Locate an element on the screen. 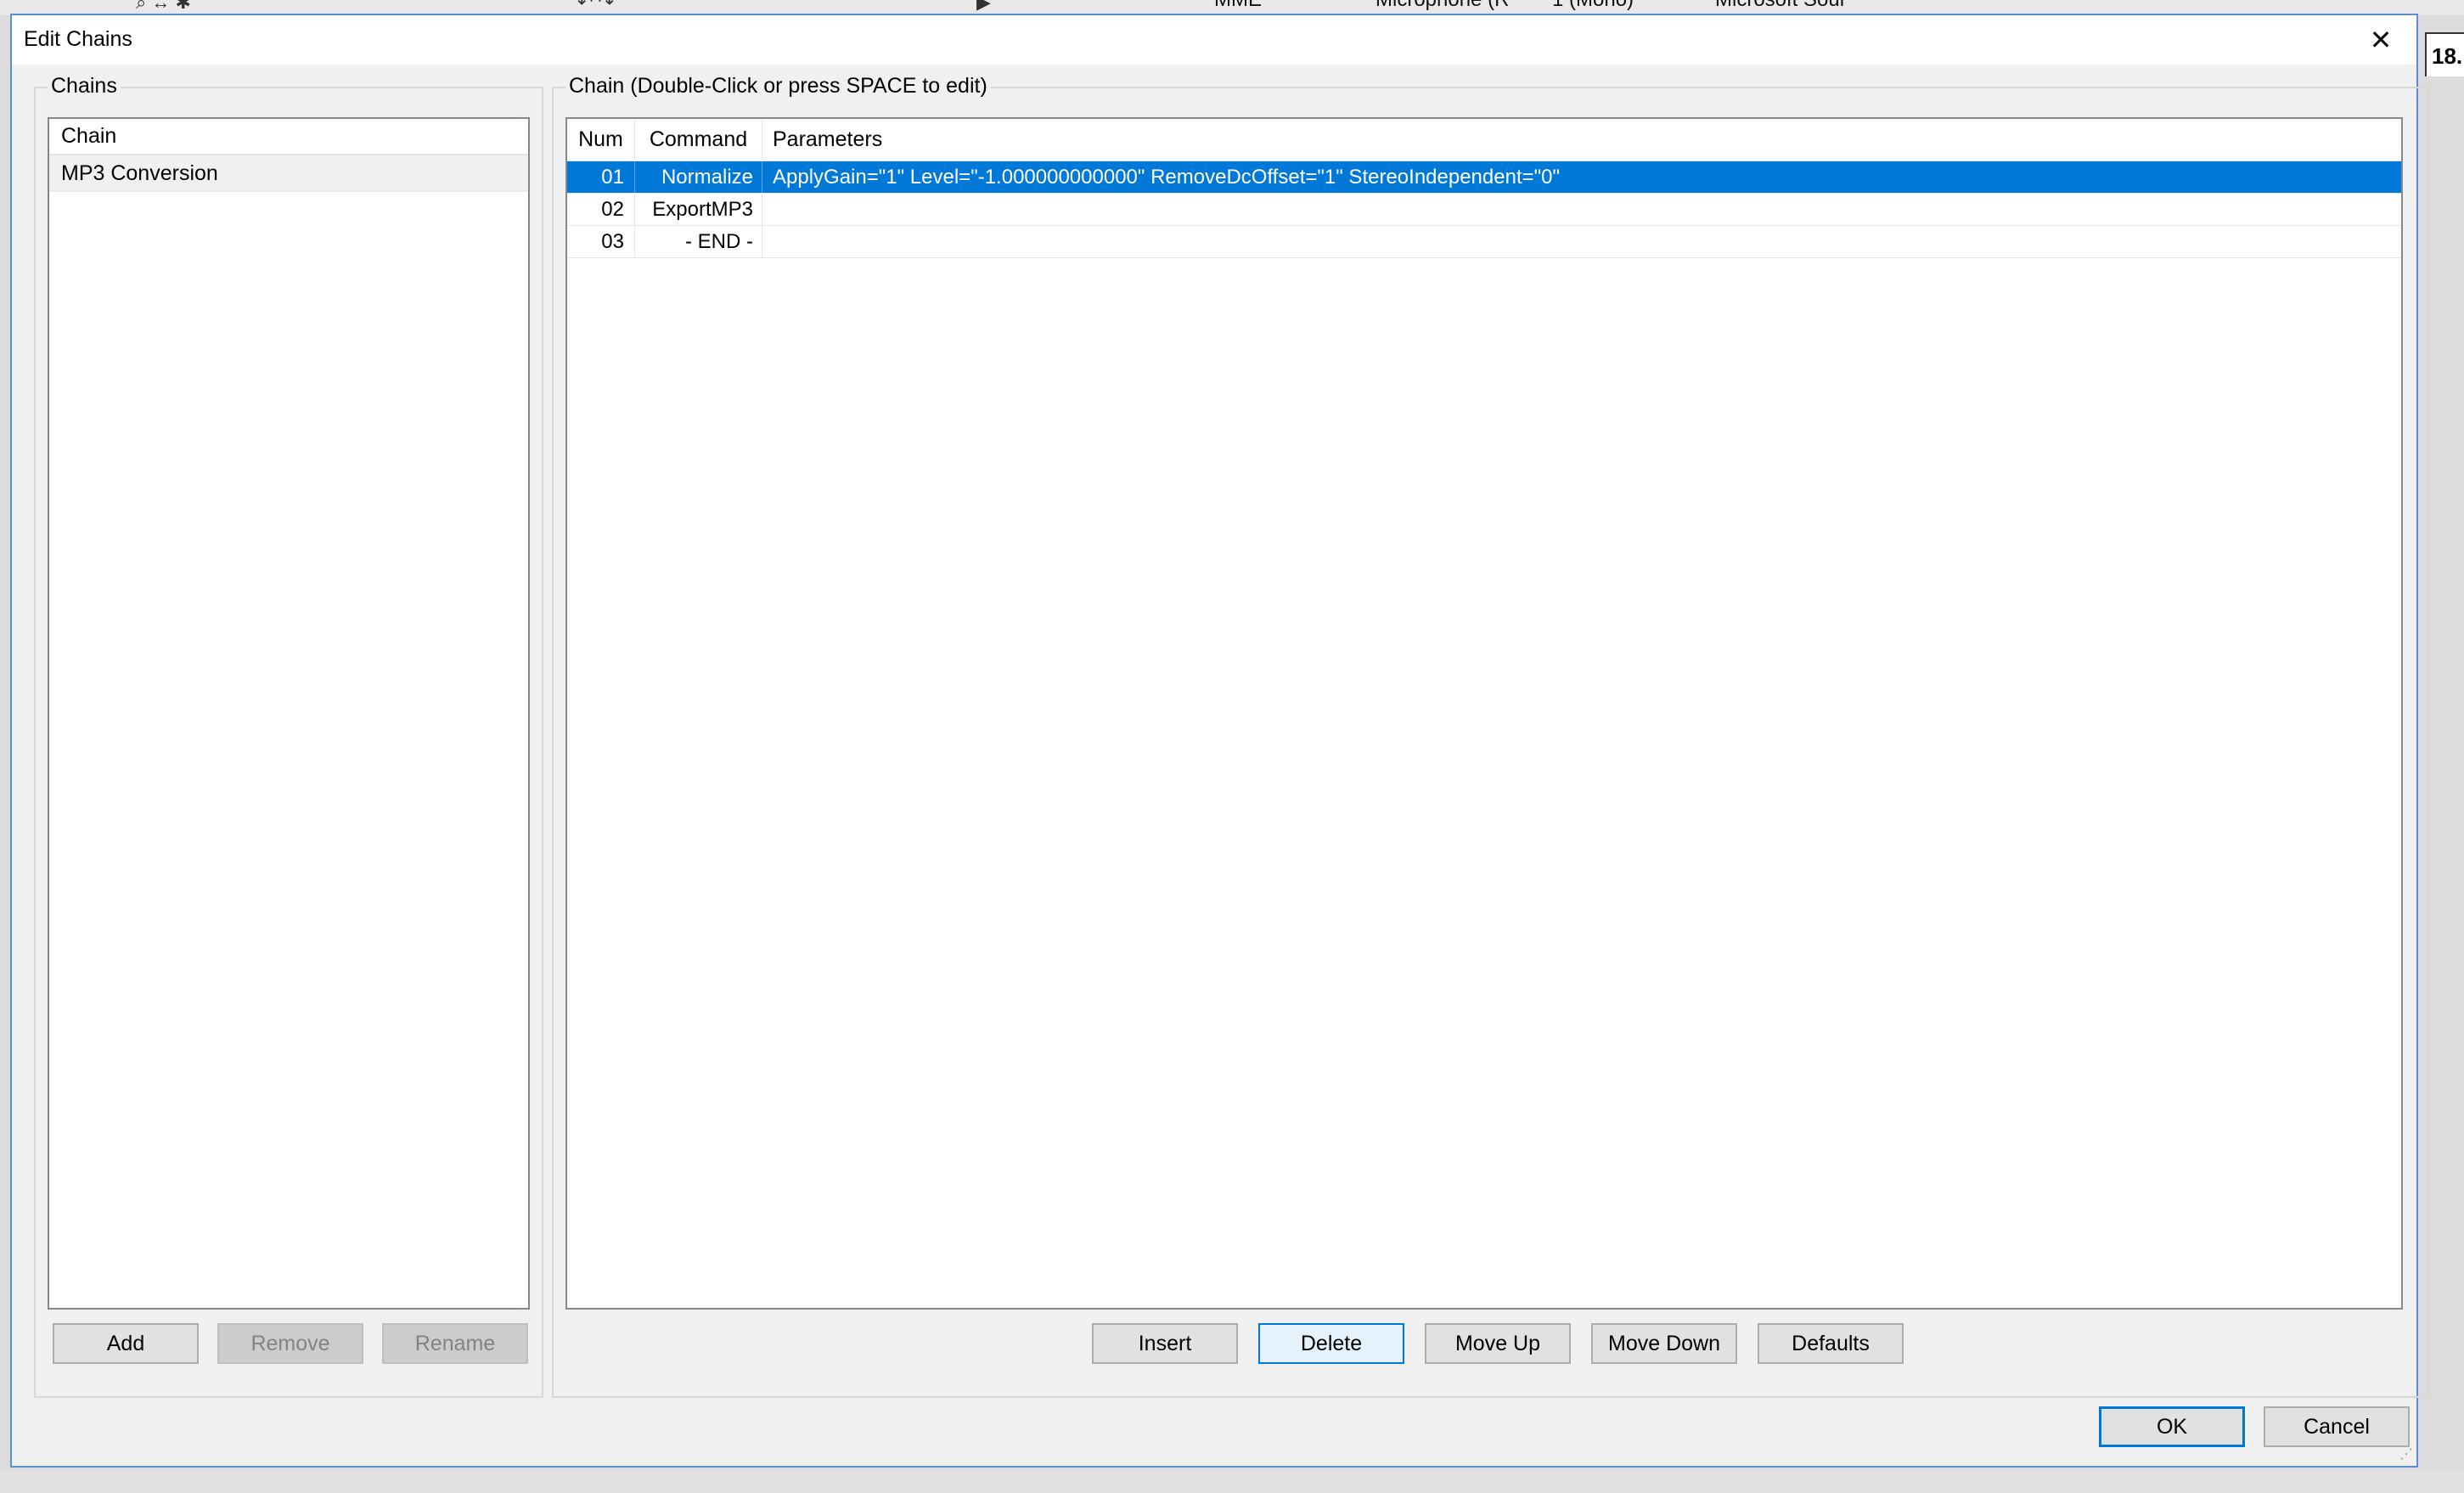 Image resolution: width=2464 pixels, height=1493 pixels. table-header: Num Command Parameters is located at coordinates (1484, 140).